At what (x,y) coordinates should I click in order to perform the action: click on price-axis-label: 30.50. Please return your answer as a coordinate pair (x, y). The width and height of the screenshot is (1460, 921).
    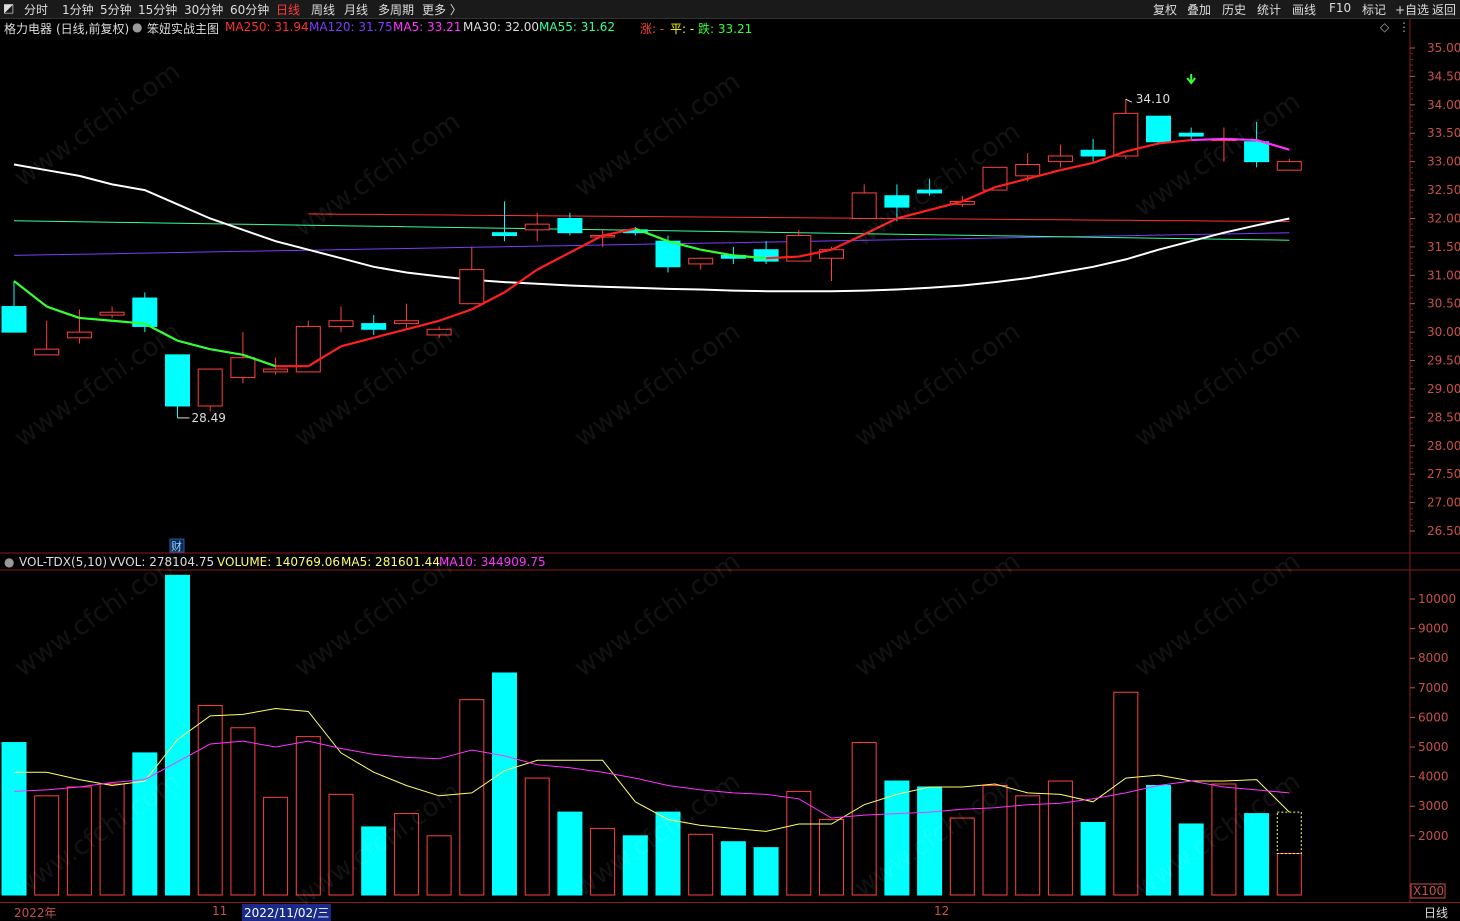
    Looking at the image, I should click on (1443, 304).